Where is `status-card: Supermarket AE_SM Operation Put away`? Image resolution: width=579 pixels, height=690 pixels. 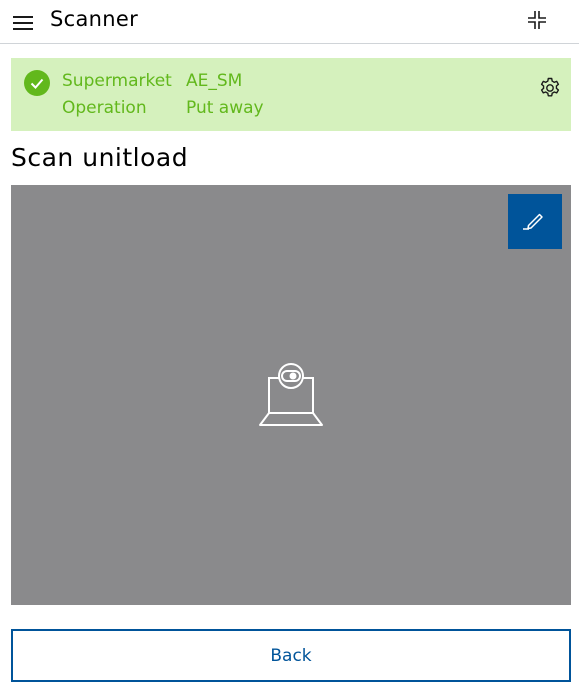
status-card: Supermarket AE_SM Operation Put away is located at coordinates (291, 94).